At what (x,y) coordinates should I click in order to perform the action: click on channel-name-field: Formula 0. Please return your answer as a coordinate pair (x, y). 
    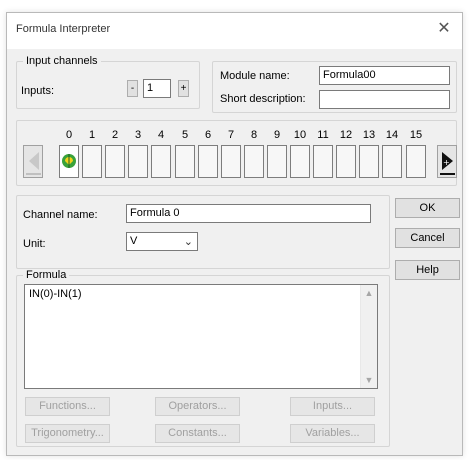
    Looking at the image, I should click on (248, 213).